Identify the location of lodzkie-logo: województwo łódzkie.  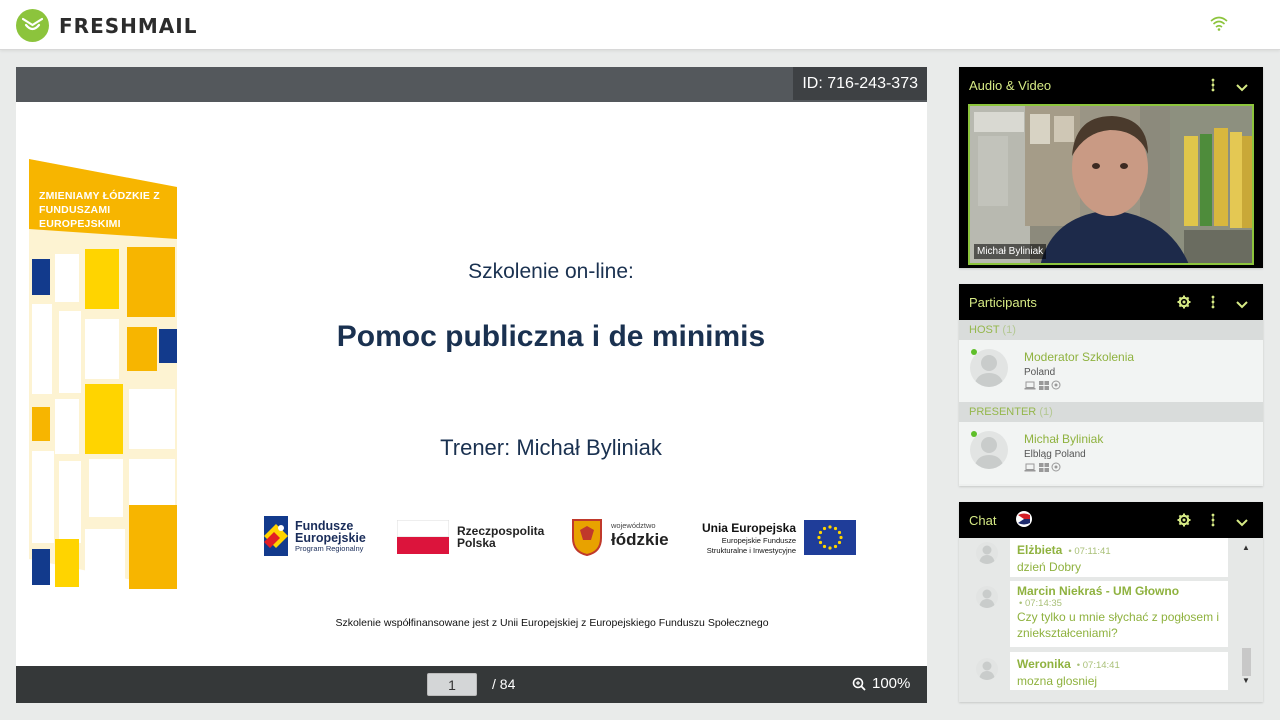
(620, 539).